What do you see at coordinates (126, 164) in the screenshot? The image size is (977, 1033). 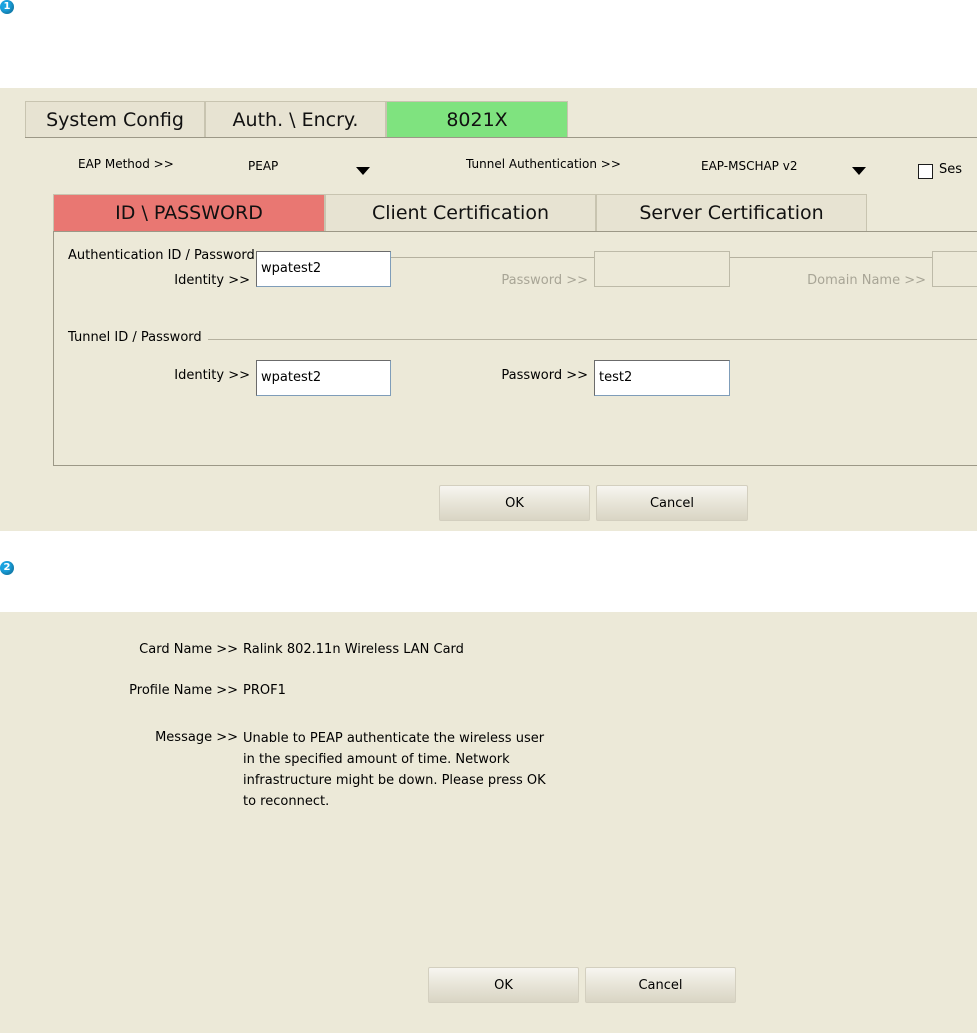 I see `eap-method-label: EAP Method >>` at bounding box center [126, 164].